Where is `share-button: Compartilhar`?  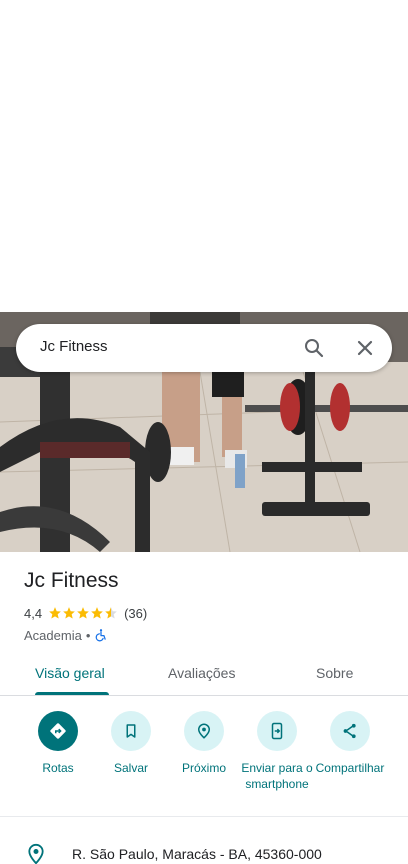
share-button: Compartilhar is located at coordinates (350, 743).